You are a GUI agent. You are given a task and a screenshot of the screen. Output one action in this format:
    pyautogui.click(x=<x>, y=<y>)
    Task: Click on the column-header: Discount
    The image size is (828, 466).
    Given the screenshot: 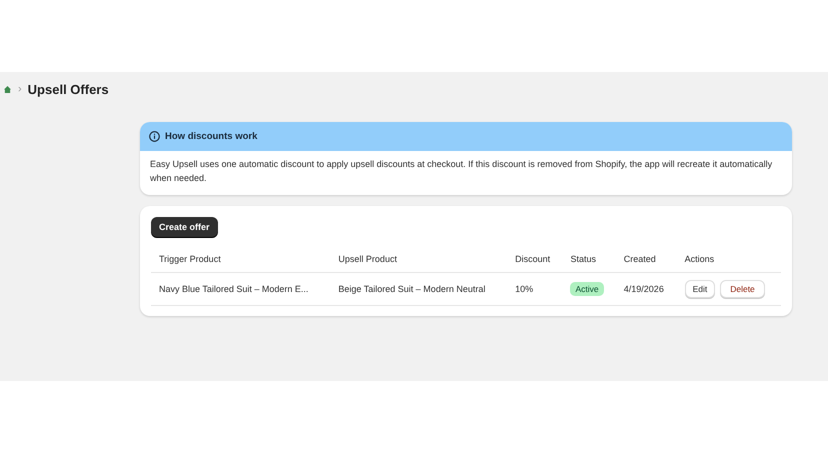 What is the action you would take?
    pyautogui.click(x=534, y=259)
    